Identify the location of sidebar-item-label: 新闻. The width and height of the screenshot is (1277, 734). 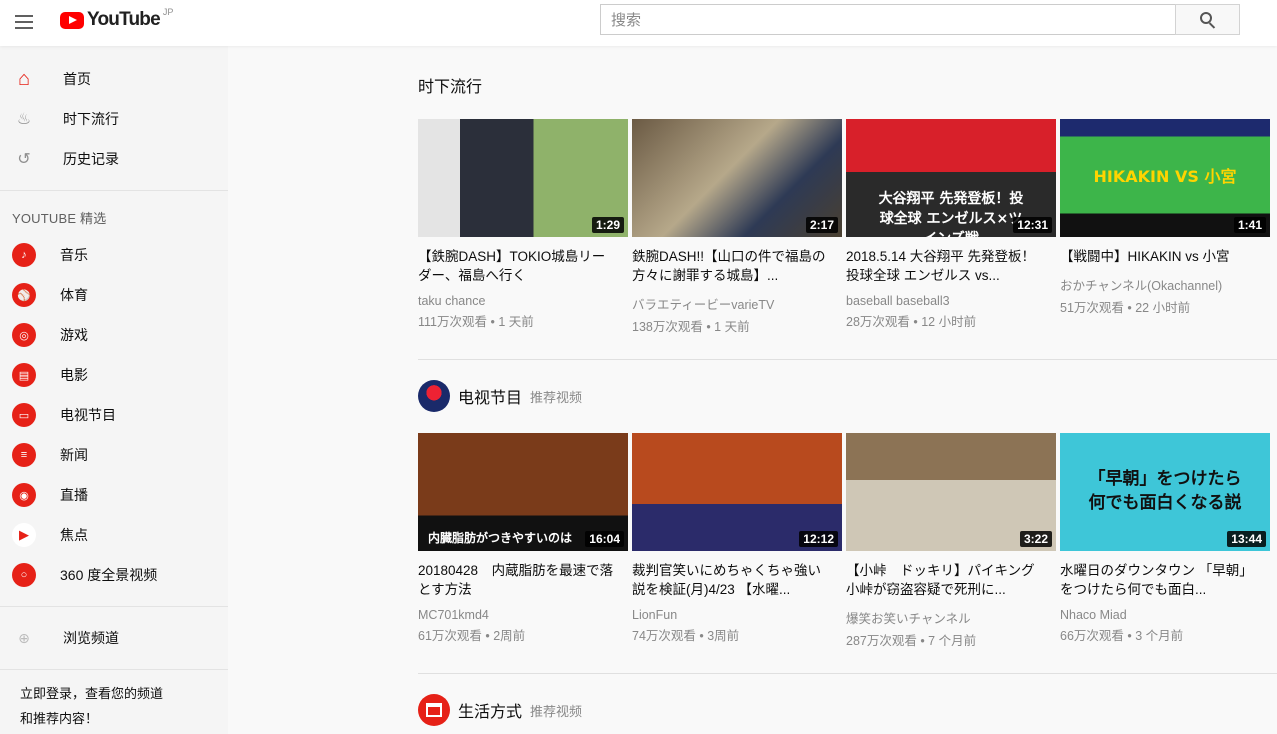
(74, 455).